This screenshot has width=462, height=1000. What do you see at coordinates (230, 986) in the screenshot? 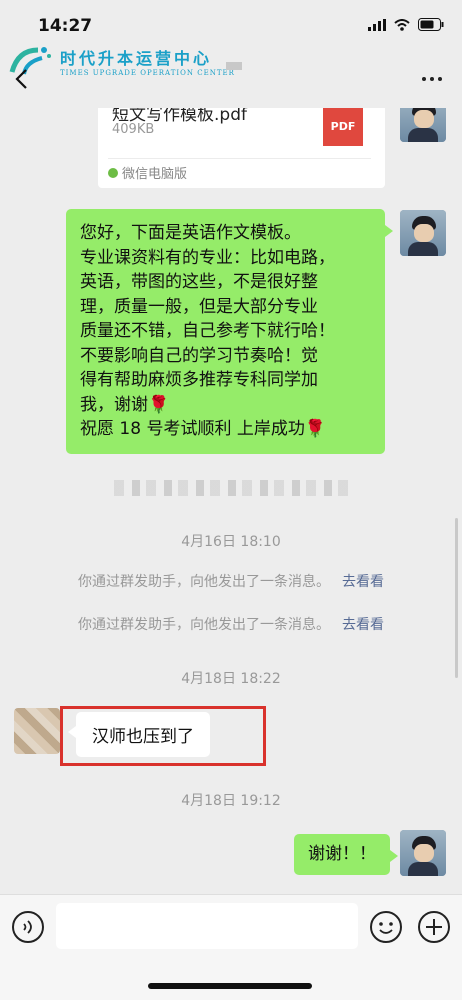
I see `home-indicator` at bounding box center [230, 986].